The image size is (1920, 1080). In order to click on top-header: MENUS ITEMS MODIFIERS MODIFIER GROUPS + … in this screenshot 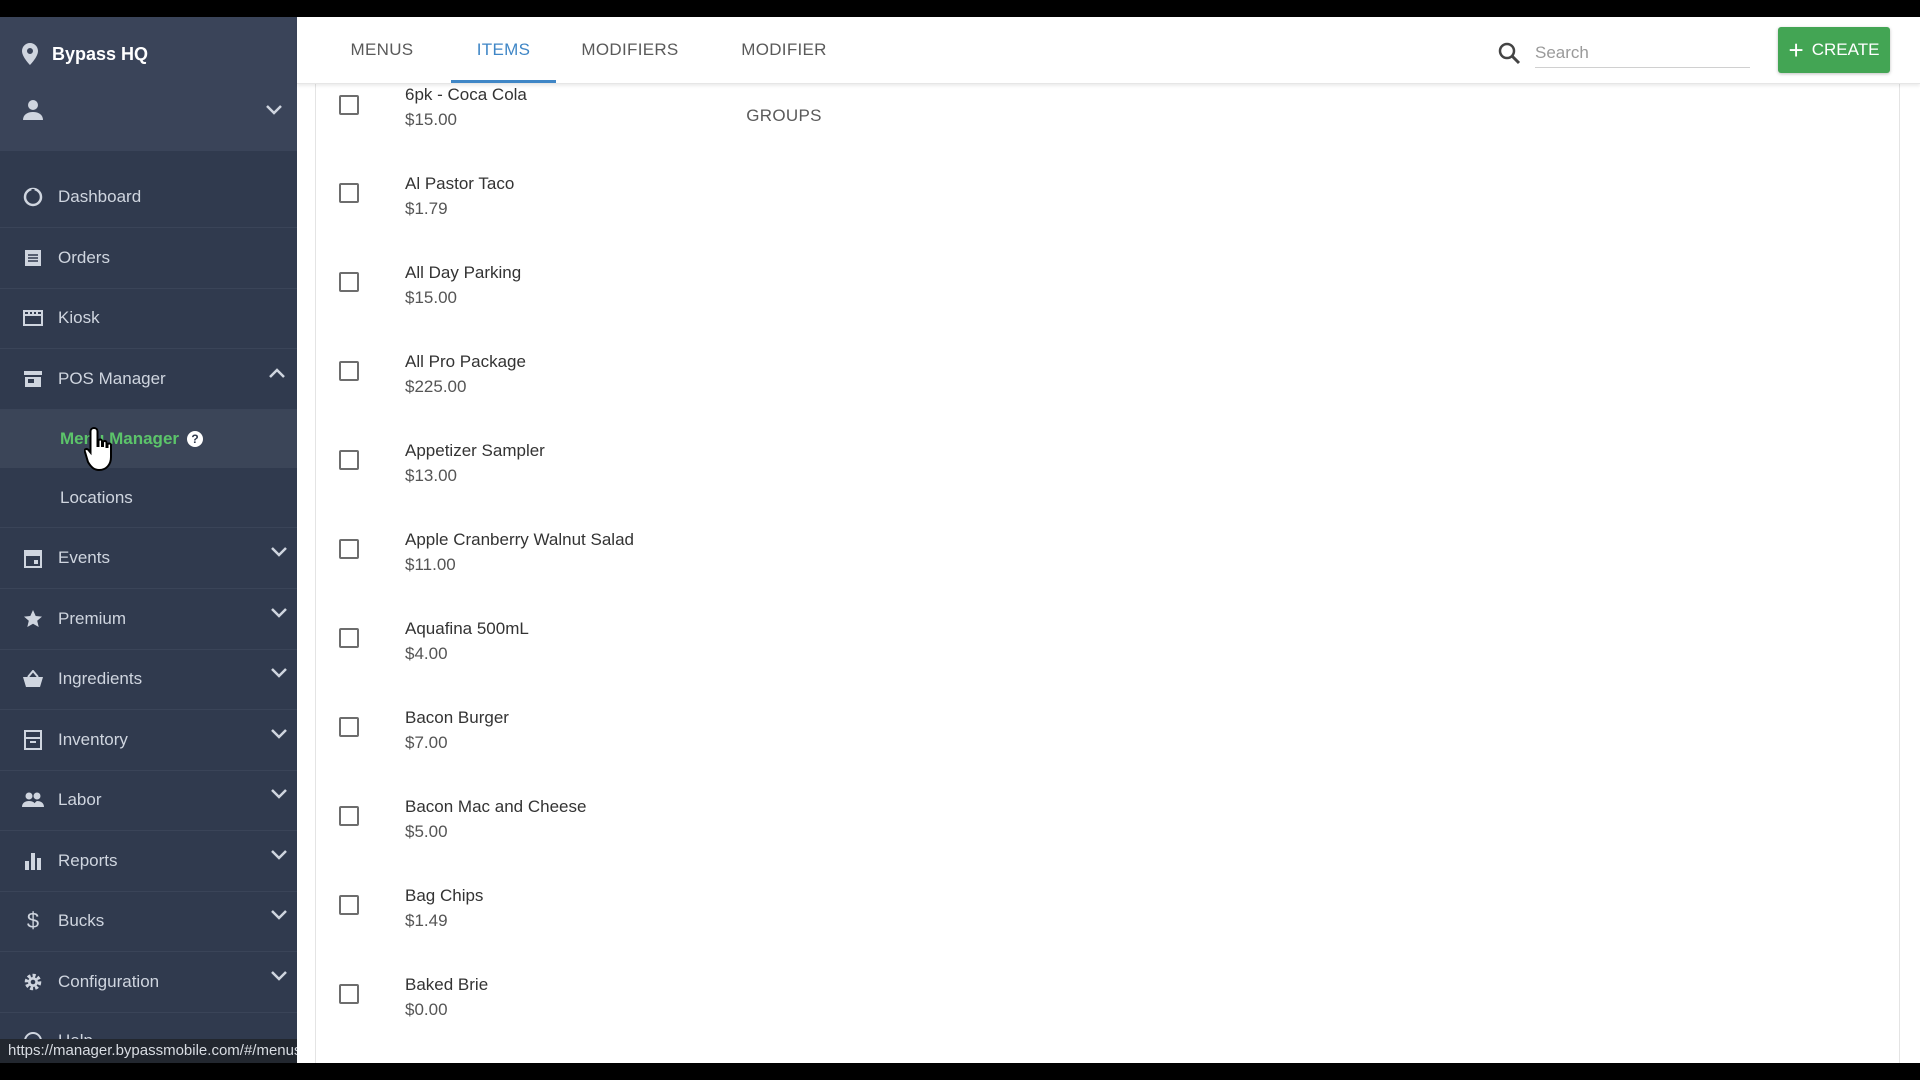, I will do `click(1108, 71)`.